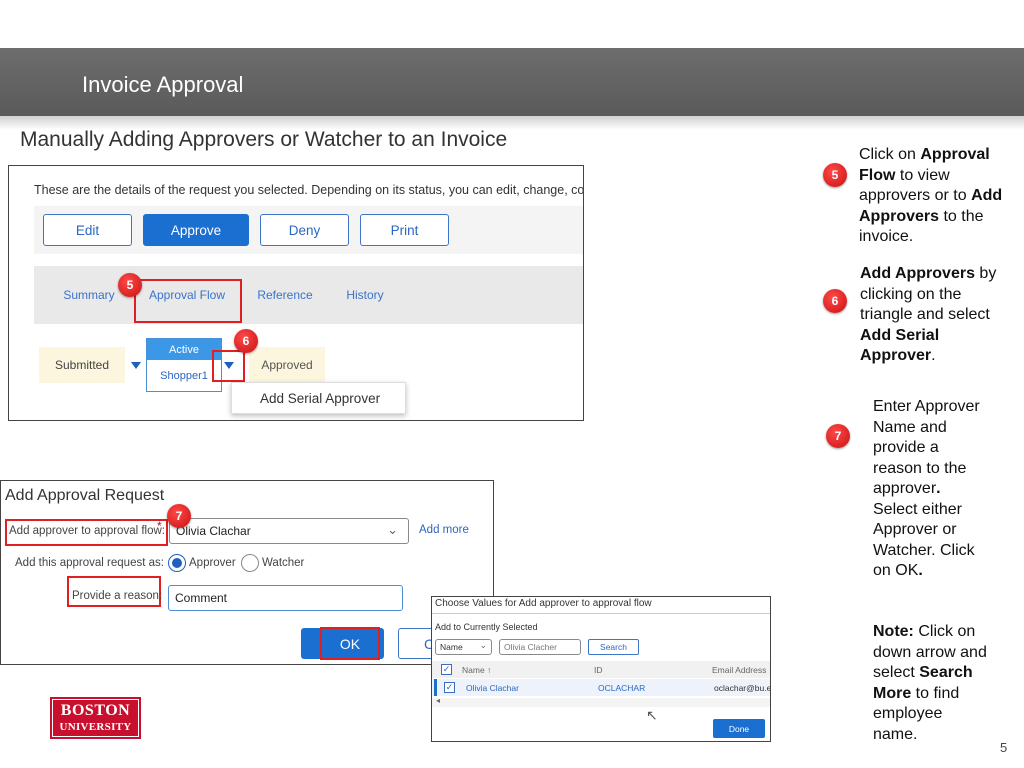 Image resolution: width=1024 pixels, height=768 pixels. Describe the element at coordinates (739, 670) in the screenshot. I see `column-email: Email Address` at that location.